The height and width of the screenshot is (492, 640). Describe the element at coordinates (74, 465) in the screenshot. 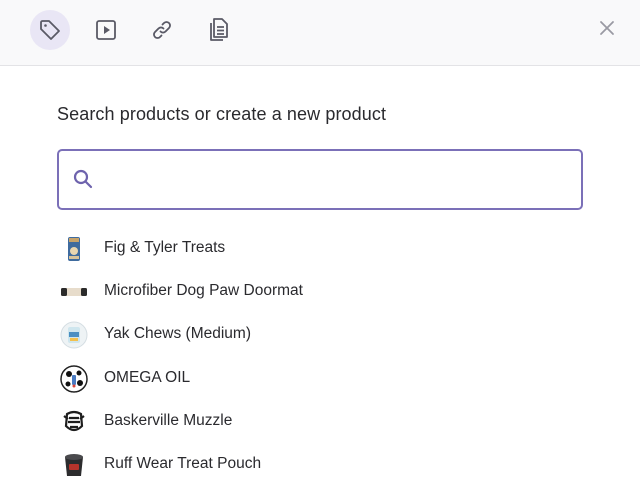

I see `treat-pouch-thumbnail` at that location.